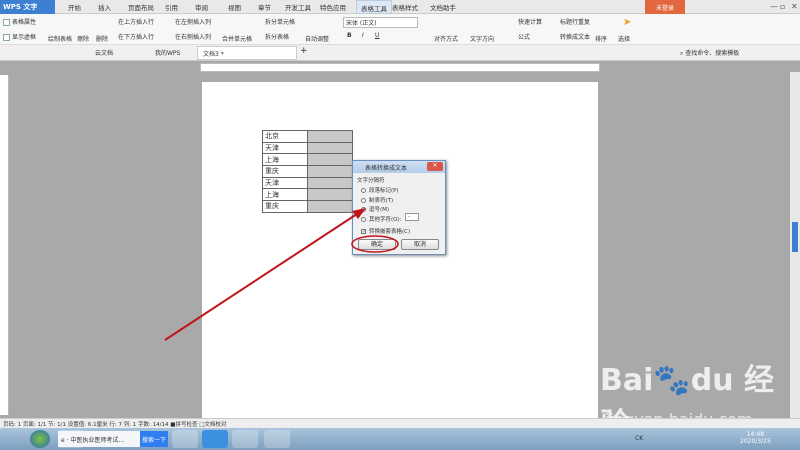 This screenshot has width=800, height=450. Describe the element at coordinates (154, 439) in the screenshot. I see `search-button: 搜索一下` at that location.